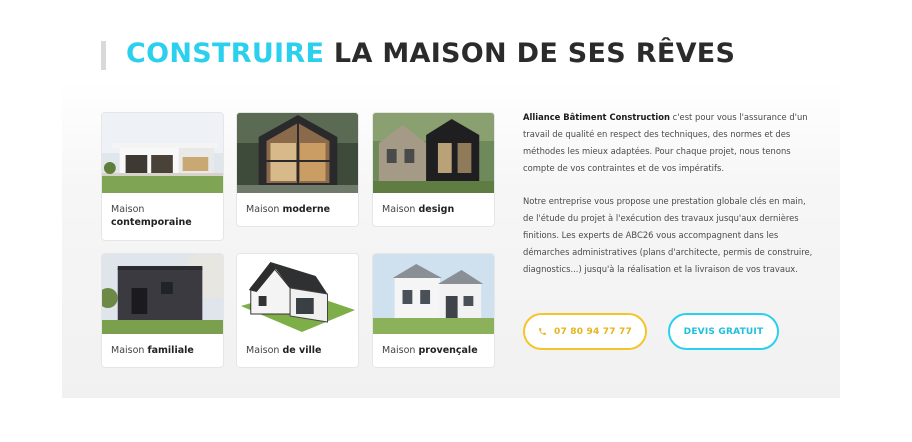 The width and height of the screenshot is (912, 442). What do you see at coordinates (162, 294) in the screenshot?
I see `family-house-photo` at bounding box center [162, 294].